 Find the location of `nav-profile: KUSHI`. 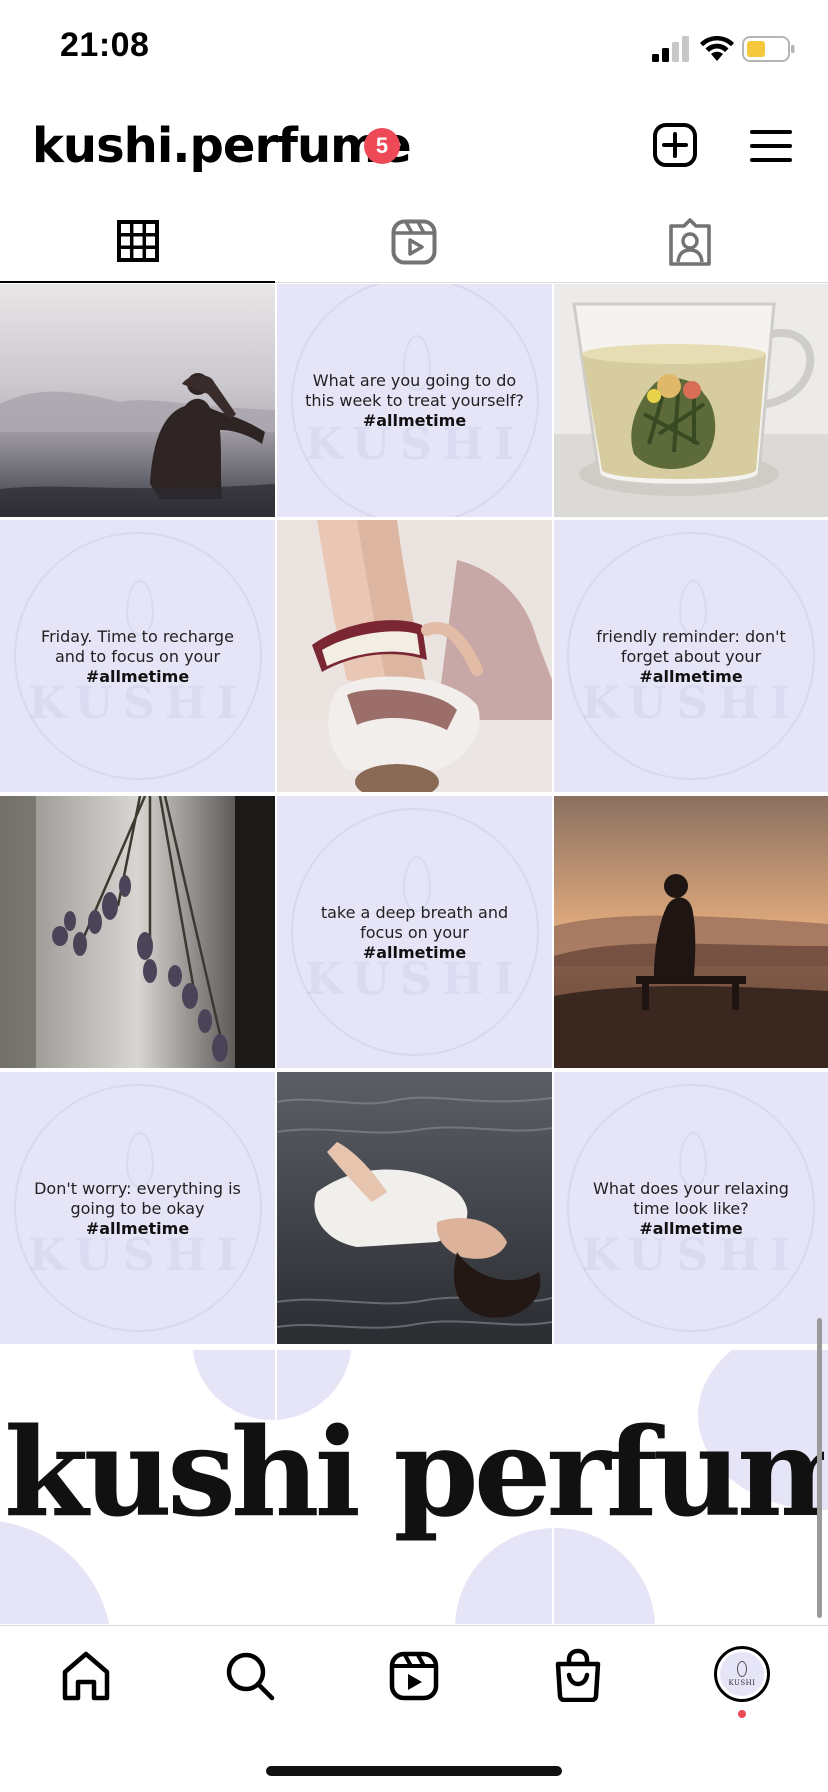

nav-profile: KUSHI is located at coordinates (742, 1674).